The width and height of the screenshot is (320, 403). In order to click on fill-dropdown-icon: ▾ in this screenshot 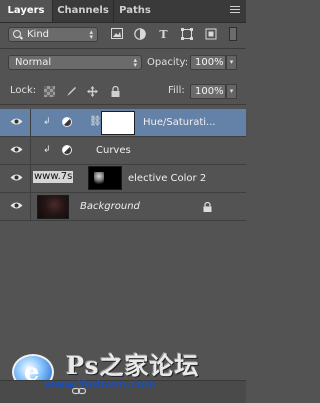, I will do `click(231, 91)`.